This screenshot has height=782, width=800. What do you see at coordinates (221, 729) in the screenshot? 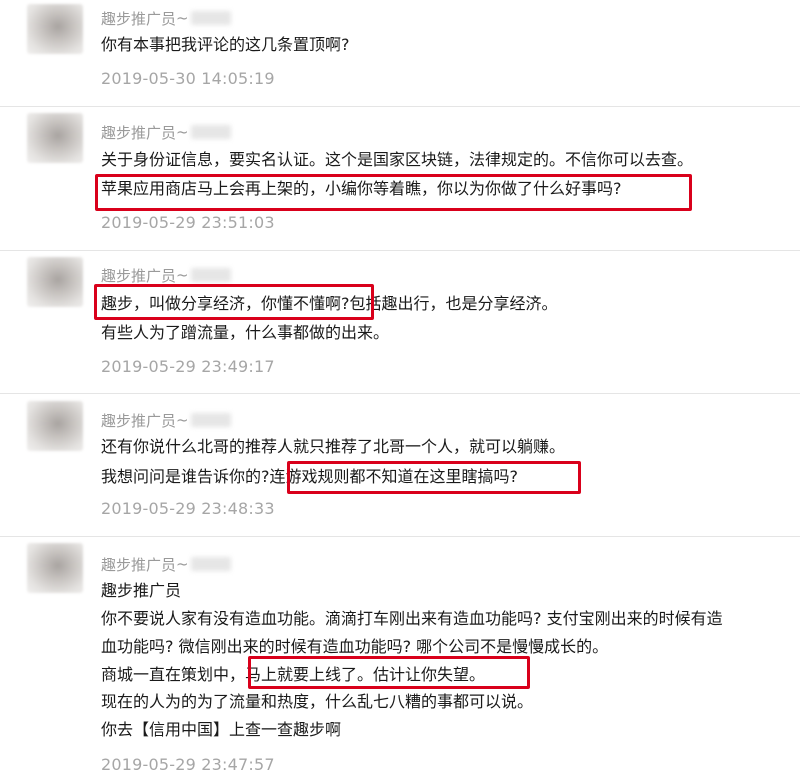
I see `comment-text-line: 你去【信用中国】上查一查趣步啊` at bounding box center [221, 729].